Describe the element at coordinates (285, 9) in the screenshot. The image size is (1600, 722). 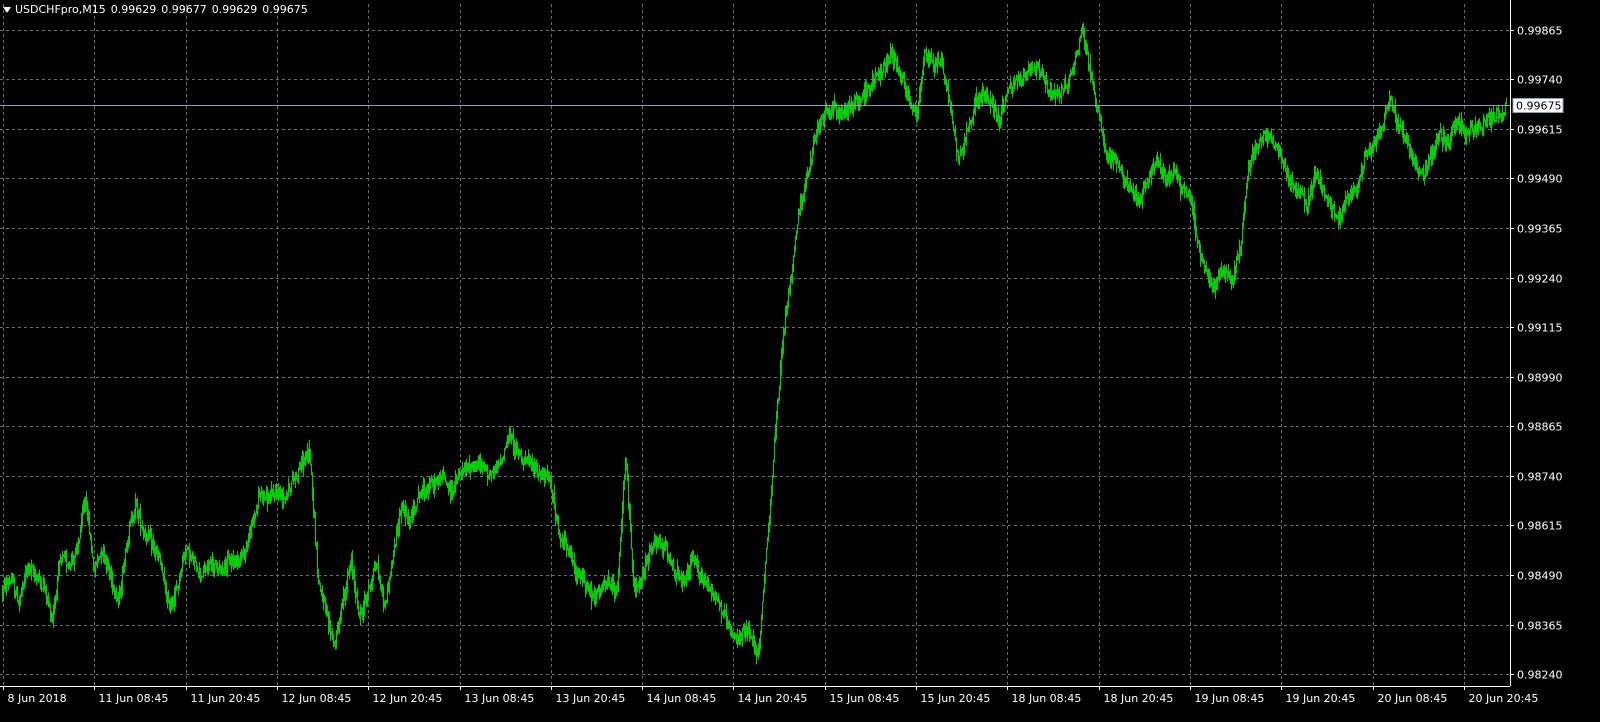
I see `close-value: 0.99675` at that location.